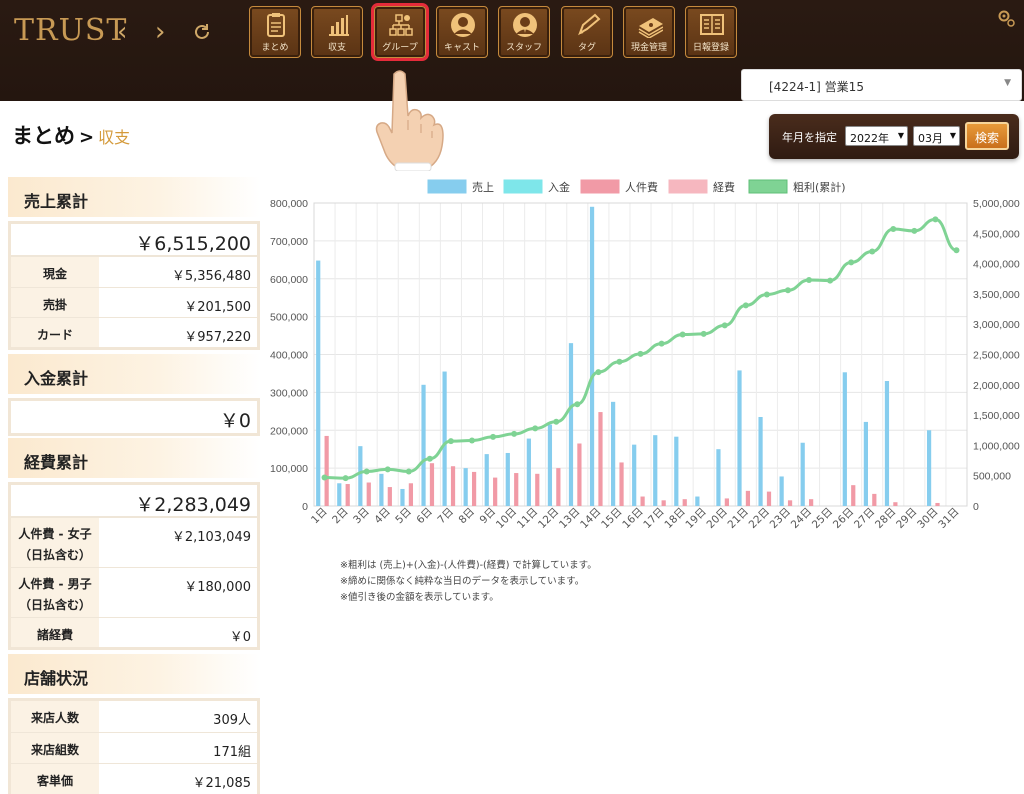 This screenshot has width=1024, height=794. What do you see at coordinates (976, 507) in the screenshot?
I see `y-right-tick-label: 0` at bounding box center [976, 507].